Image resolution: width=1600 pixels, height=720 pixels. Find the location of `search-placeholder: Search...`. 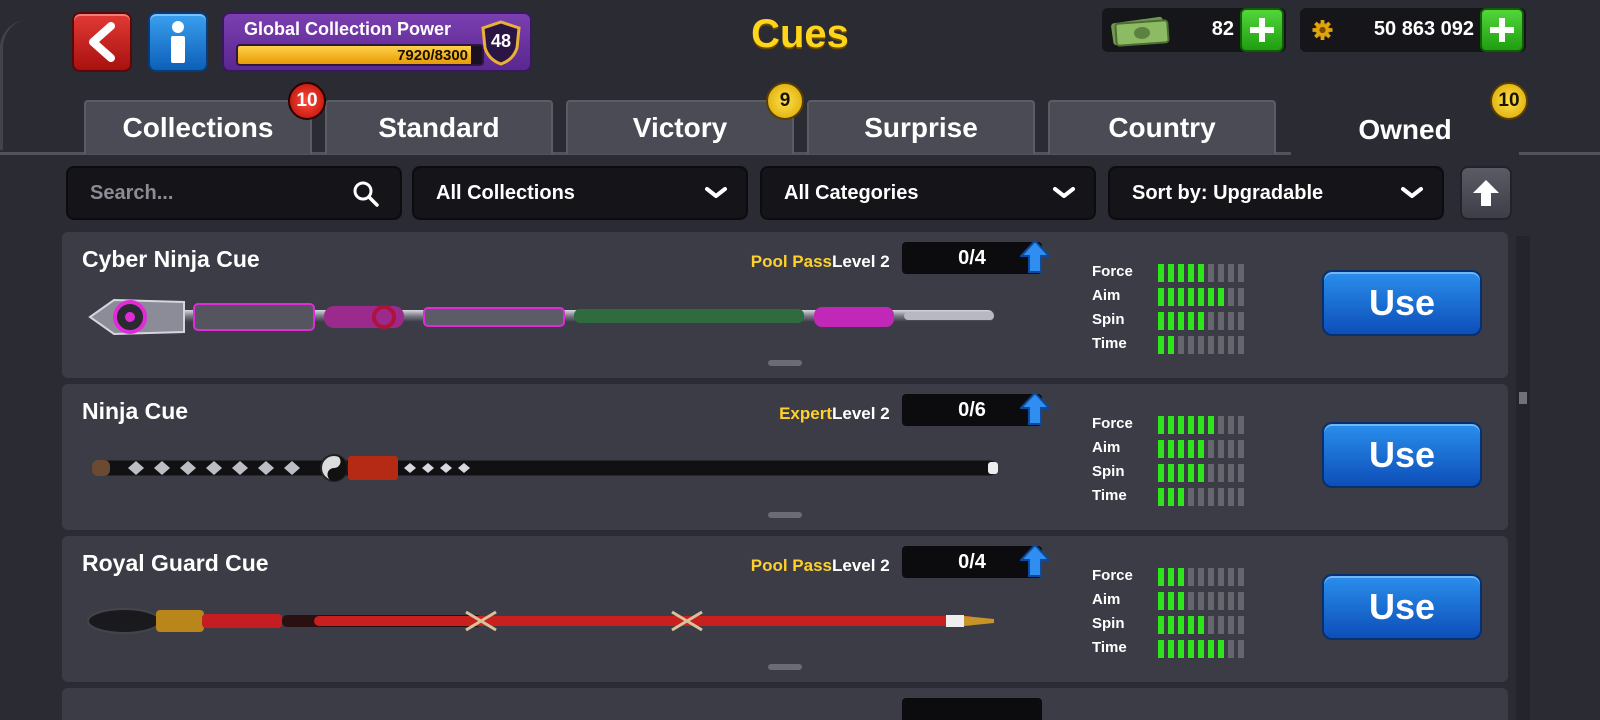

search-placeholder: Search... is located at coordinates (132, 193).